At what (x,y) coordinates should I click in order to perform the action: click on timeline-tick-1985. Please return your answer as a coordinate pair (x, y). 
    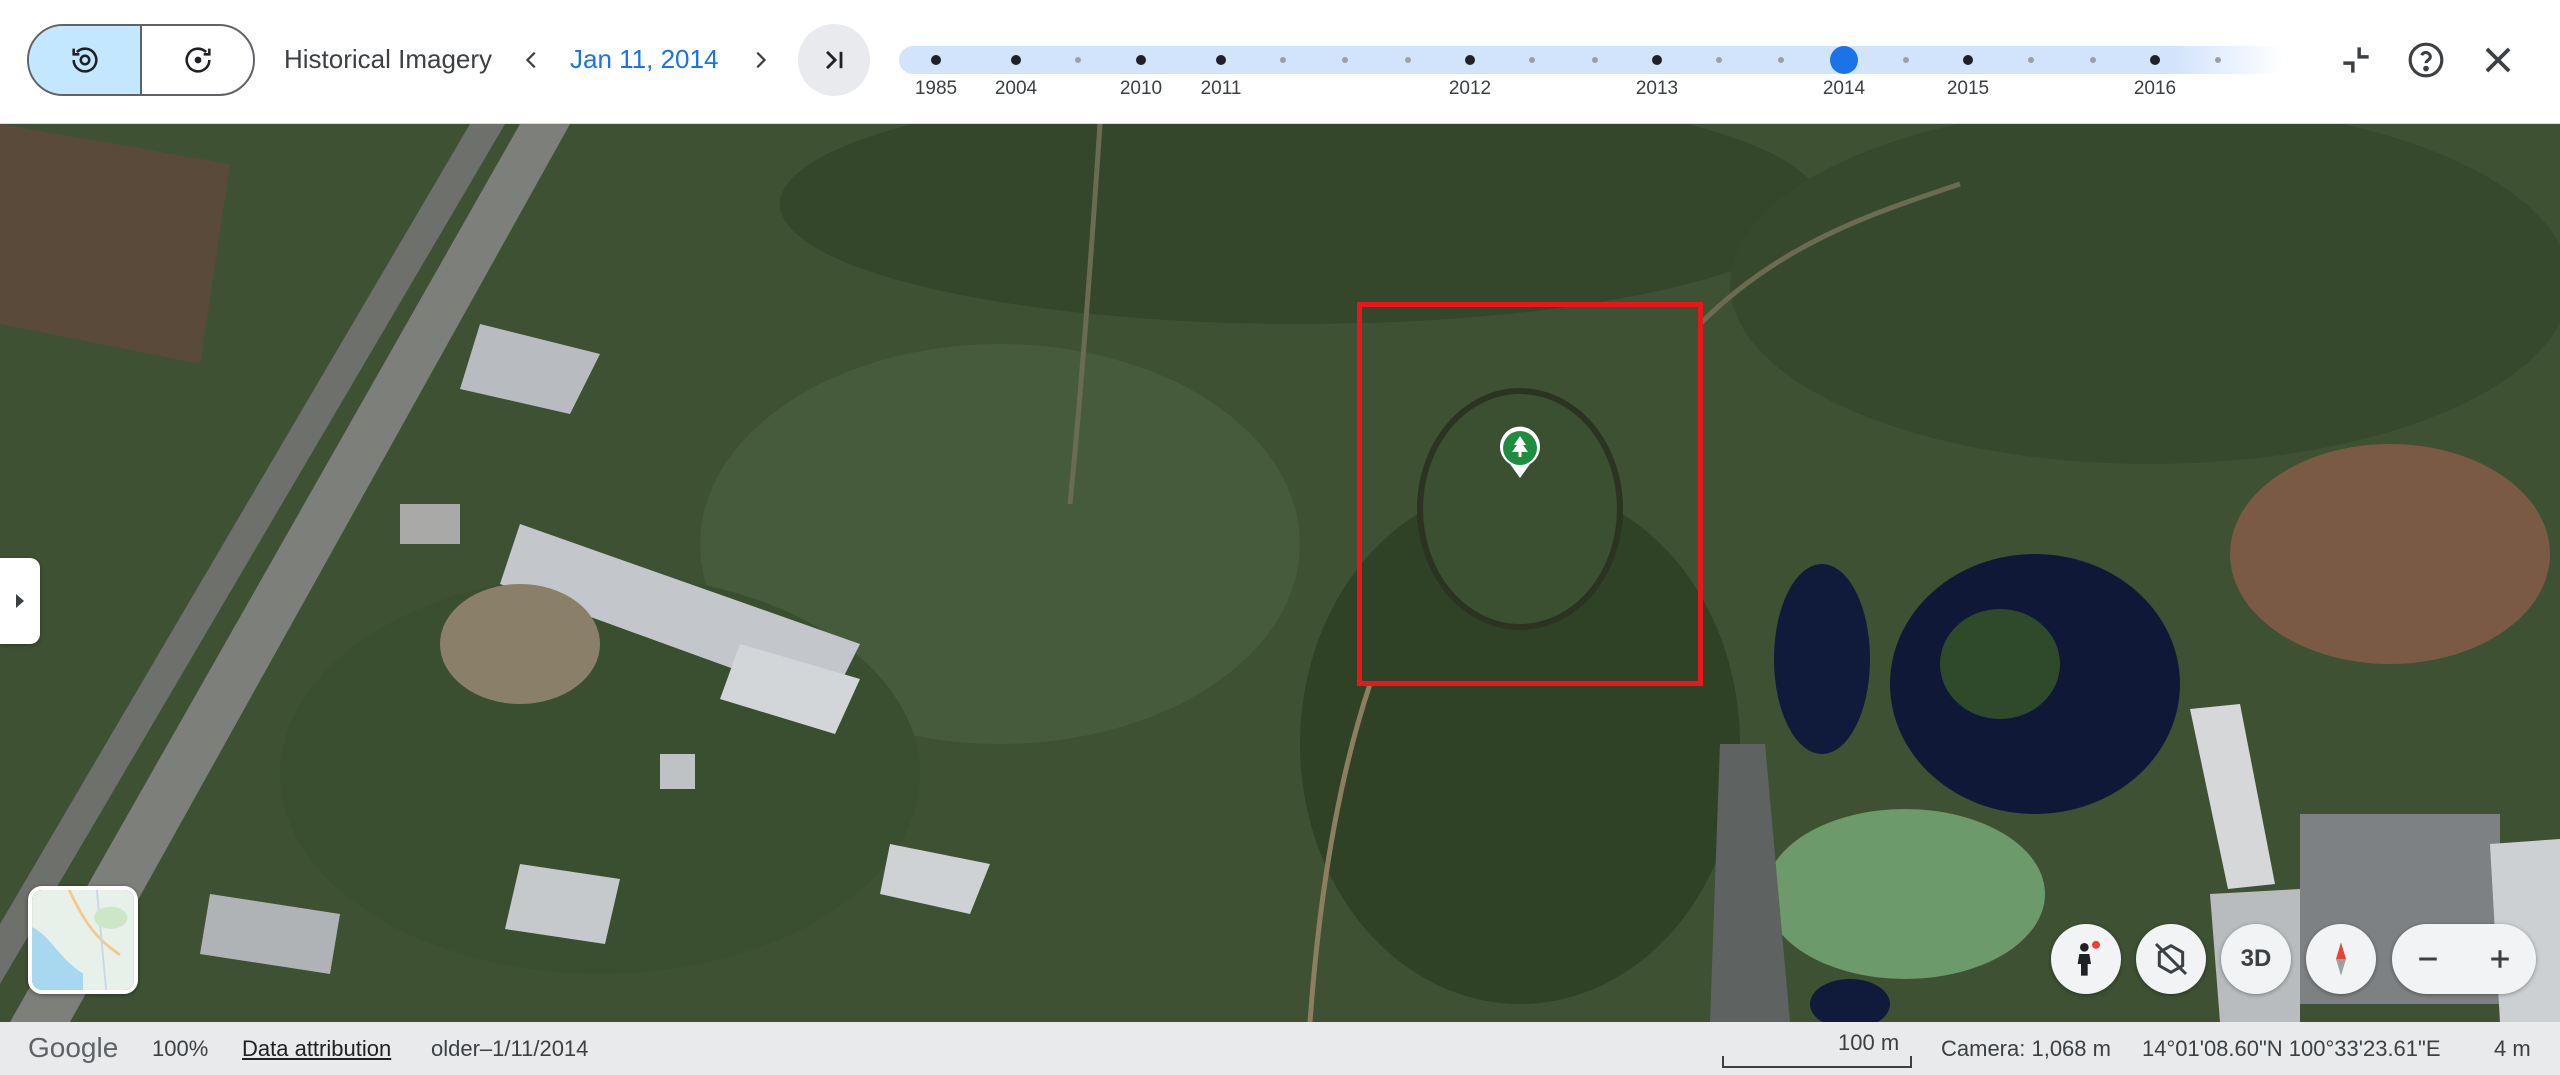
    Looking at the image, I should click on (936, 60).